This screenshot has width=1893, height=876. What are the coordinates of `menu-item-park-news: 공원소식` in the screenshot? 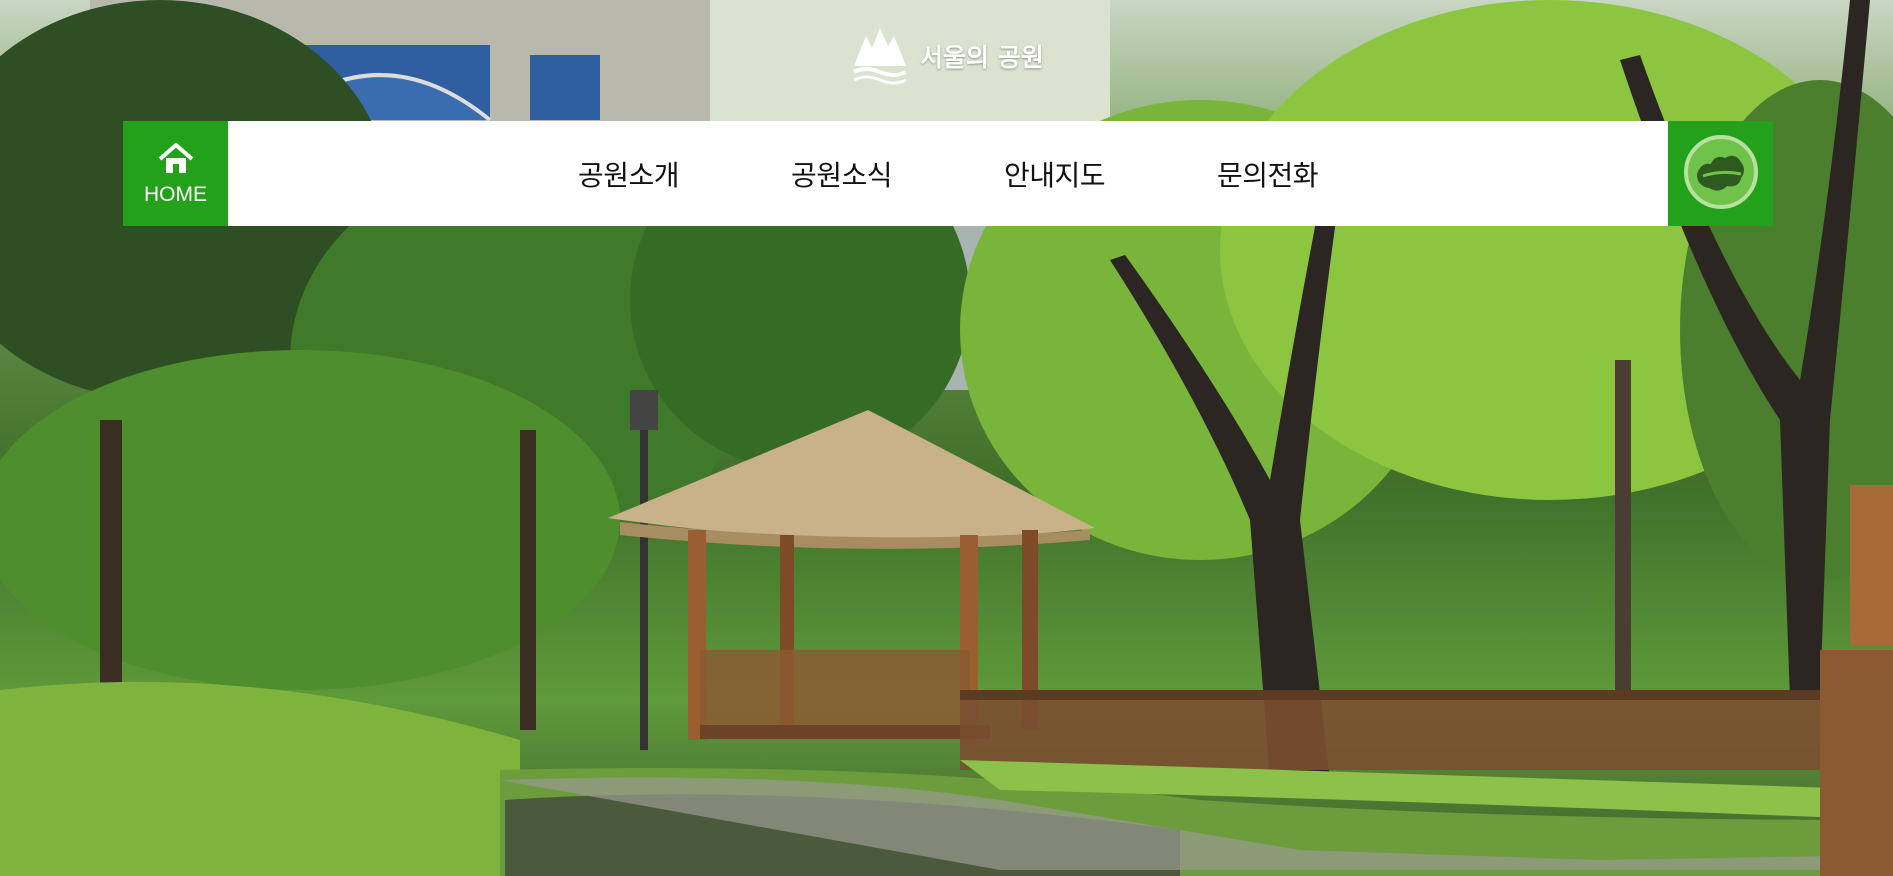 It's located at (841, 174).